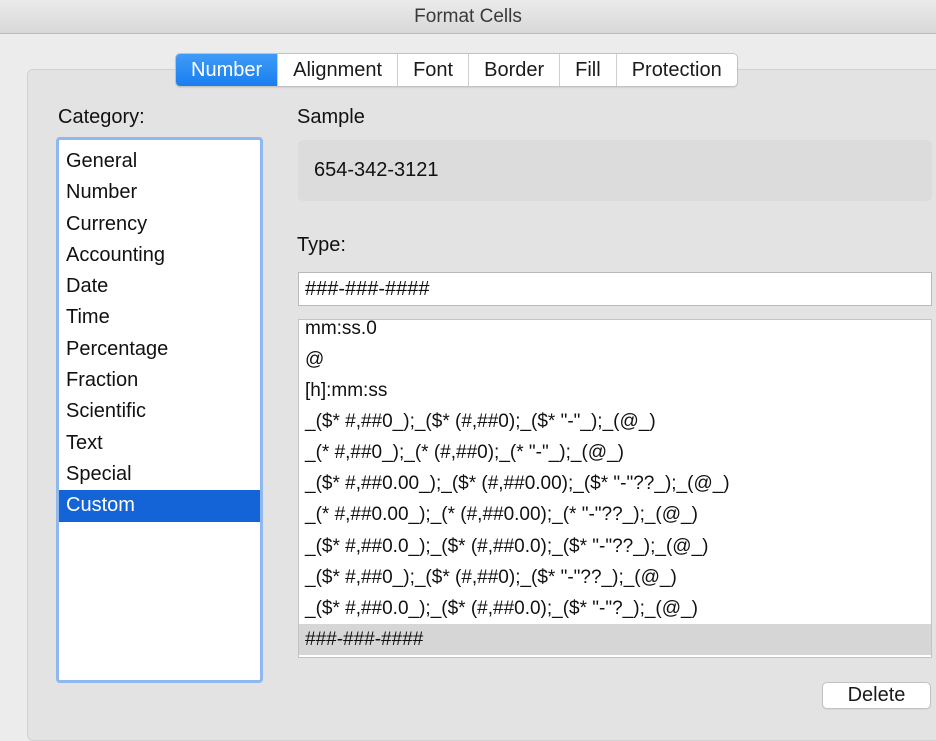 The height and width of the screenshot is (741, 936). Describe the element at coordinates (676, 70) in the screenshot. I see `tab-protection: Protection` at that location.